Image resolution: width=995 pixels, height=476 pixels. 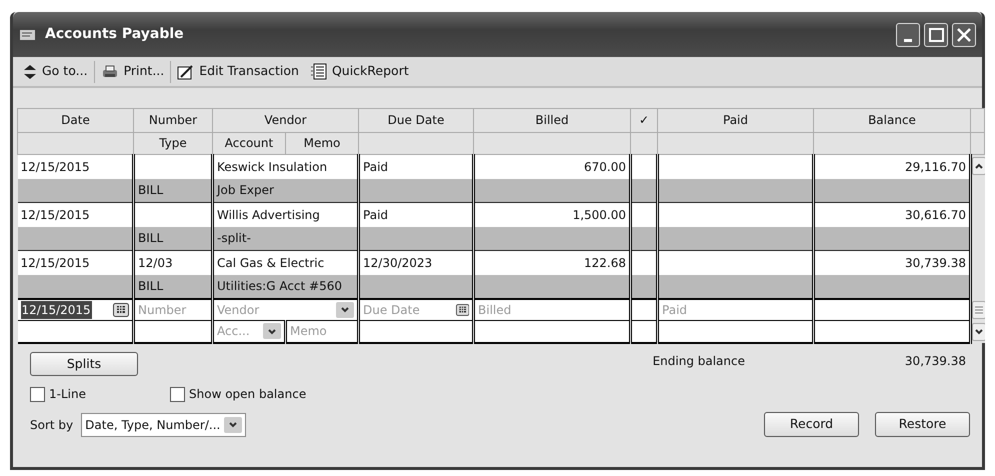 What do you see at coordinates (552, 120) in the screenshot?
I see `column-header: Billed` at bounding box center [552, 120].